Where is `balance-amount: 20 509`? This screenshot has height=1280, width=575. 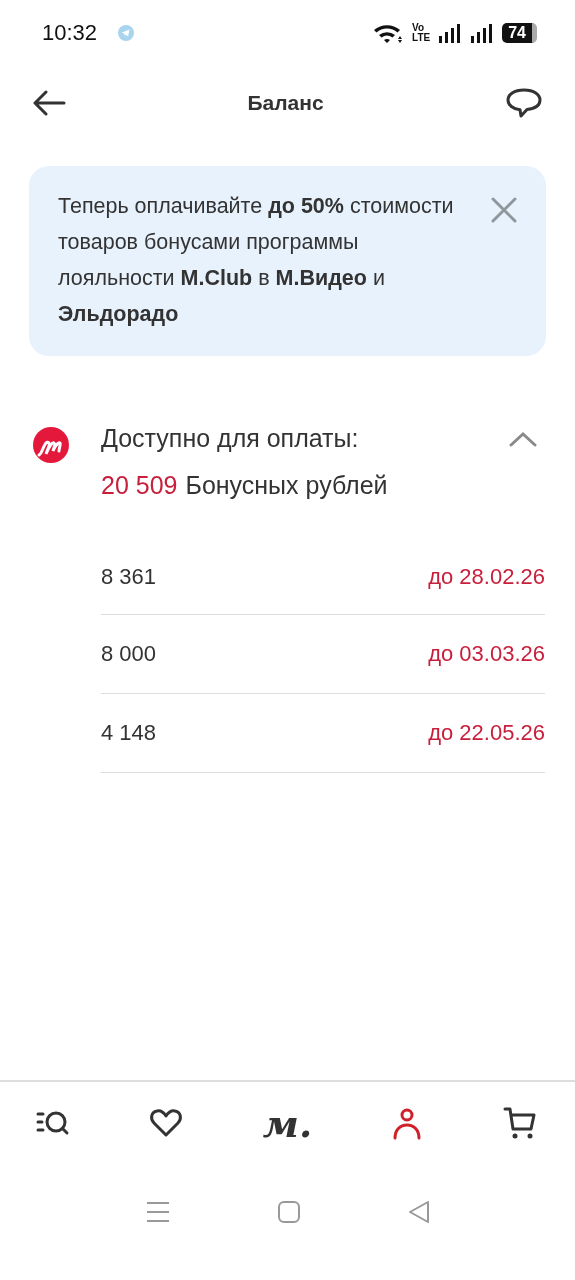
balance-amount: 20 509 is located at coordinates (139, 485).